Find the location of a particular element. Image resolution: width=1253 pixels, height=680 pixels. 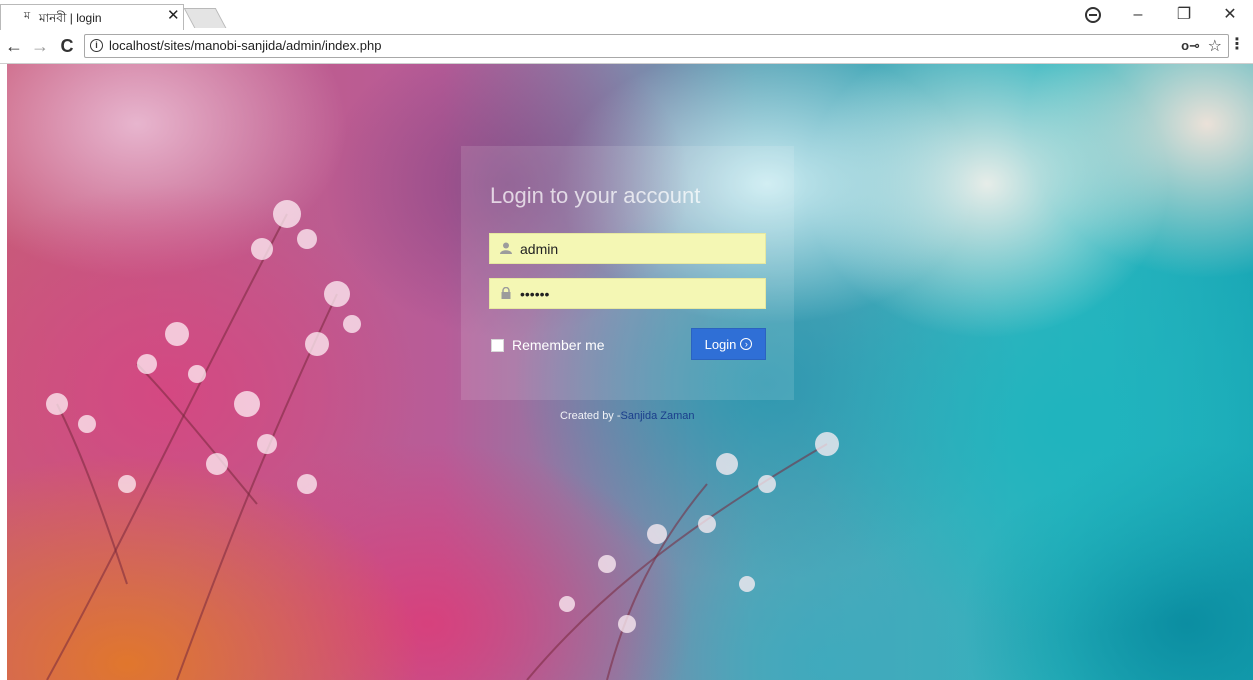

restore-icon: ❐ is located at coordinates (1184, 15).